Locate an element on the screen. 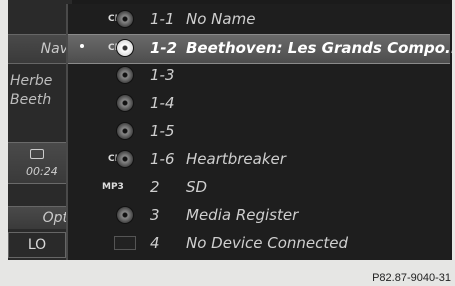 This screenshot has width=455, height=286. item-number: 1-2 is located at coordinates (164, 48).